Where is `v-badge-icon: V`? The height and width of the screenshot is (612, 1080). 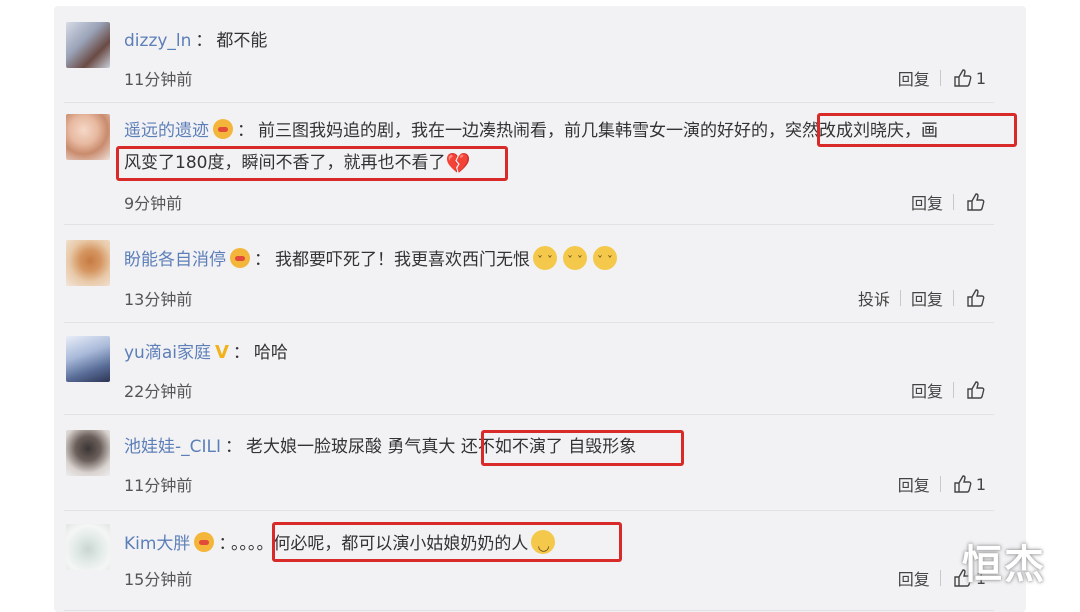 v-badge-icon: V is located at coordinates (221, 352).